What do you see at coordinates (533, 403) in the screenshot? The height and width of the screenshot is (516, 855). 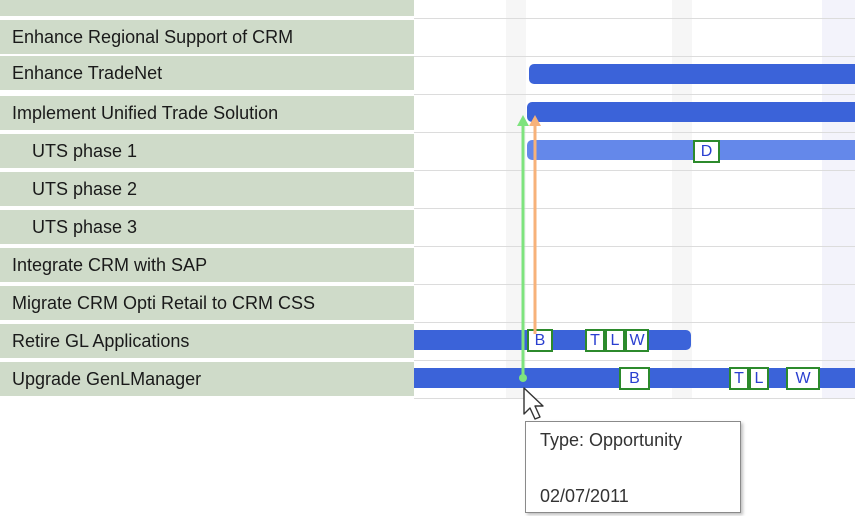 I see `mouse-cursor-icon` at bounding box center [533, 403].